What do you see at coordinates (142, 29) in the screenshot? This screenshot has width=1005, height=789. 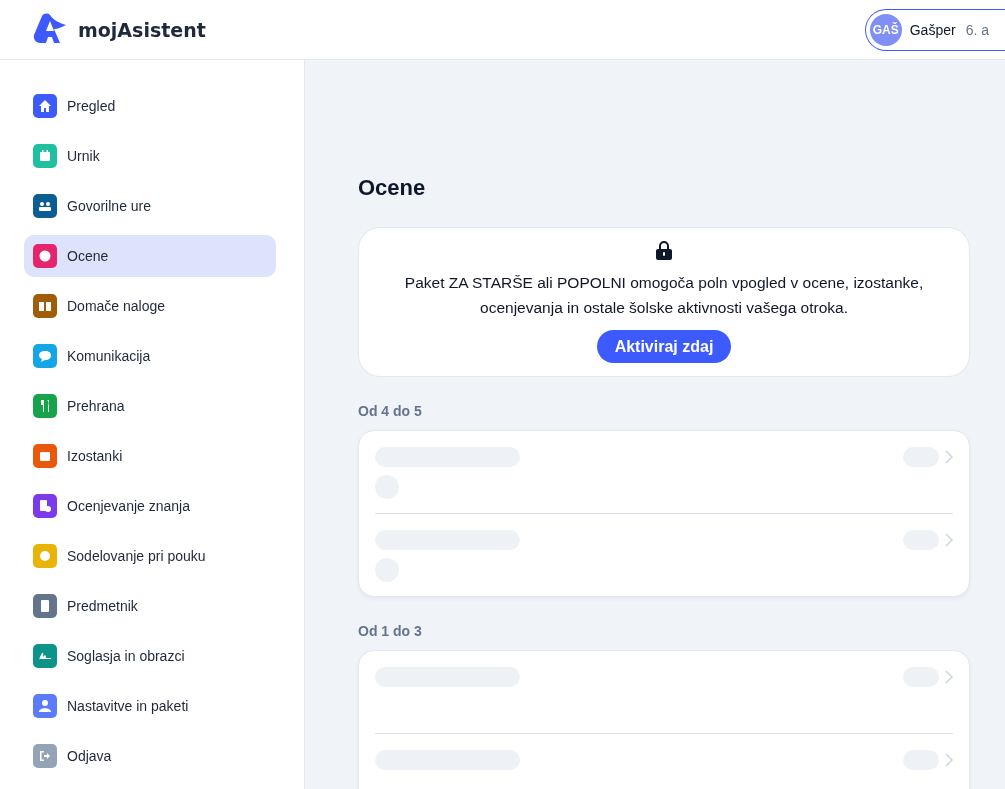 I see `app-name: mojAsistent` at bounding box center [142, 29].